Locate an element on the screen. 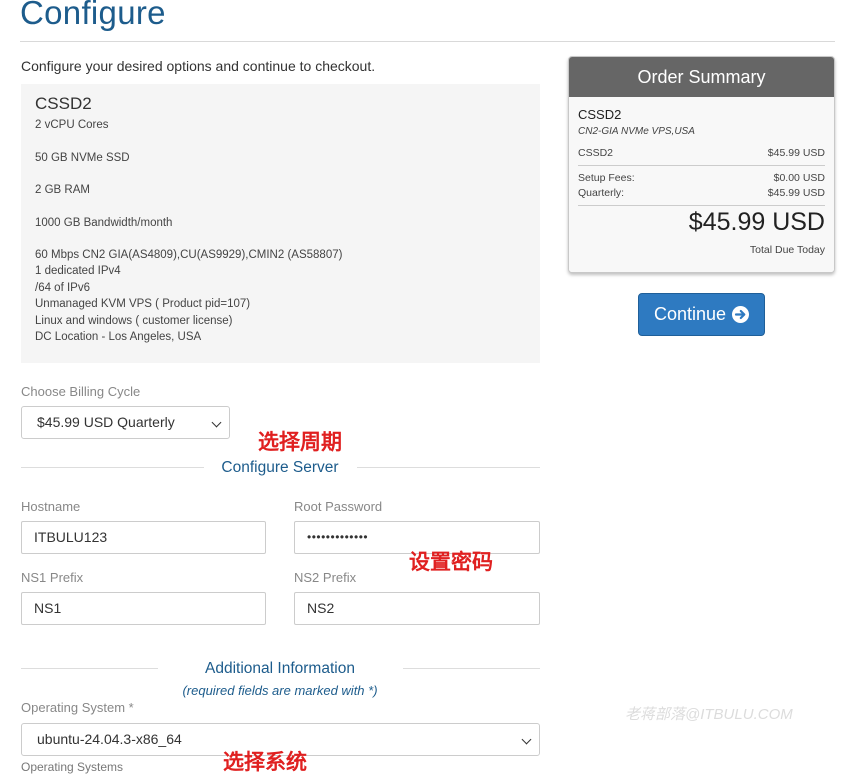 The width and height of the screenshot is (850, 783). product-name: CSSD2 is located at coordinates (63, 103).